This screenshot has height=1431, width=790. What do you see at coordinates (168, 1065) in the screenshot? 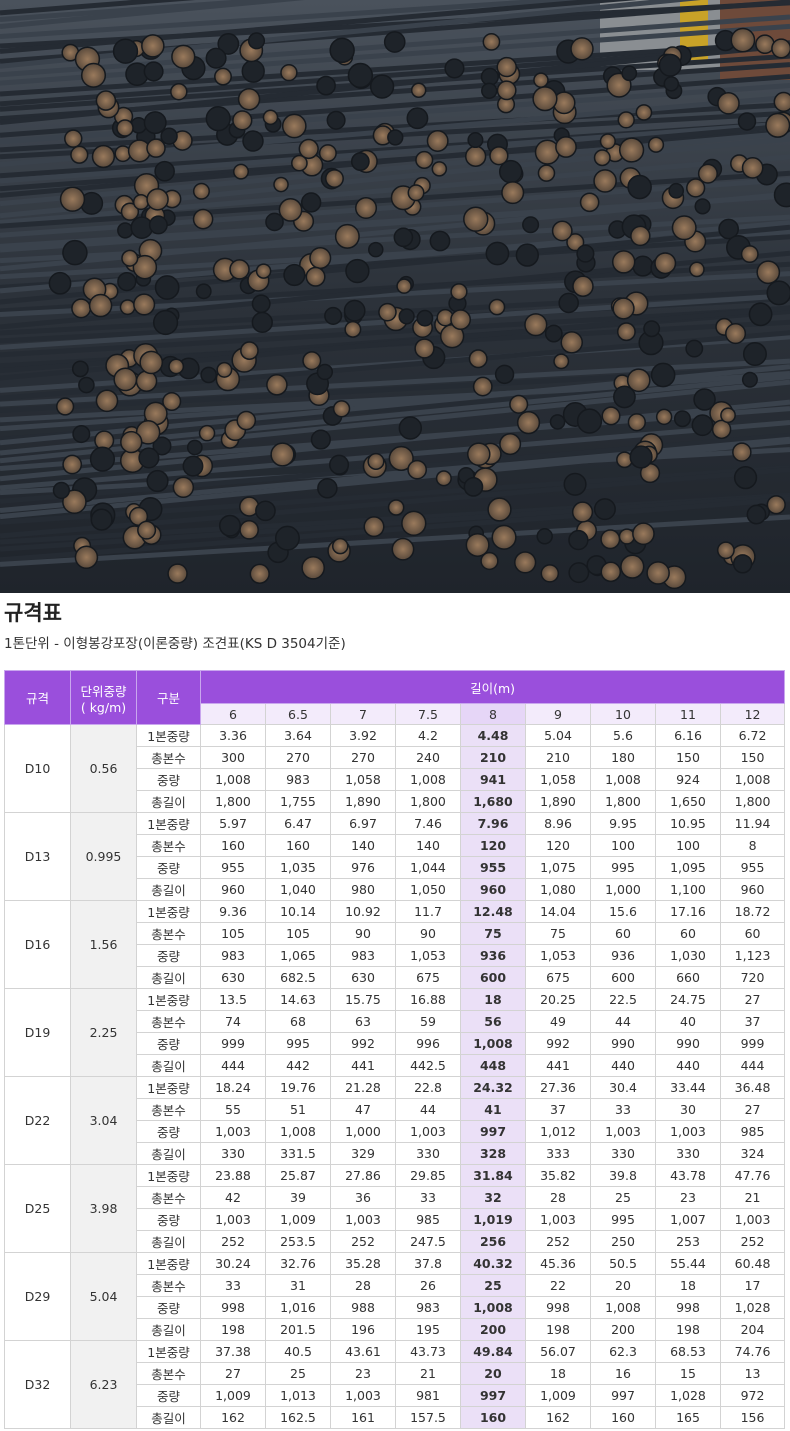
I see `category-cell: 총길이` at bounding box center [168, 1065].